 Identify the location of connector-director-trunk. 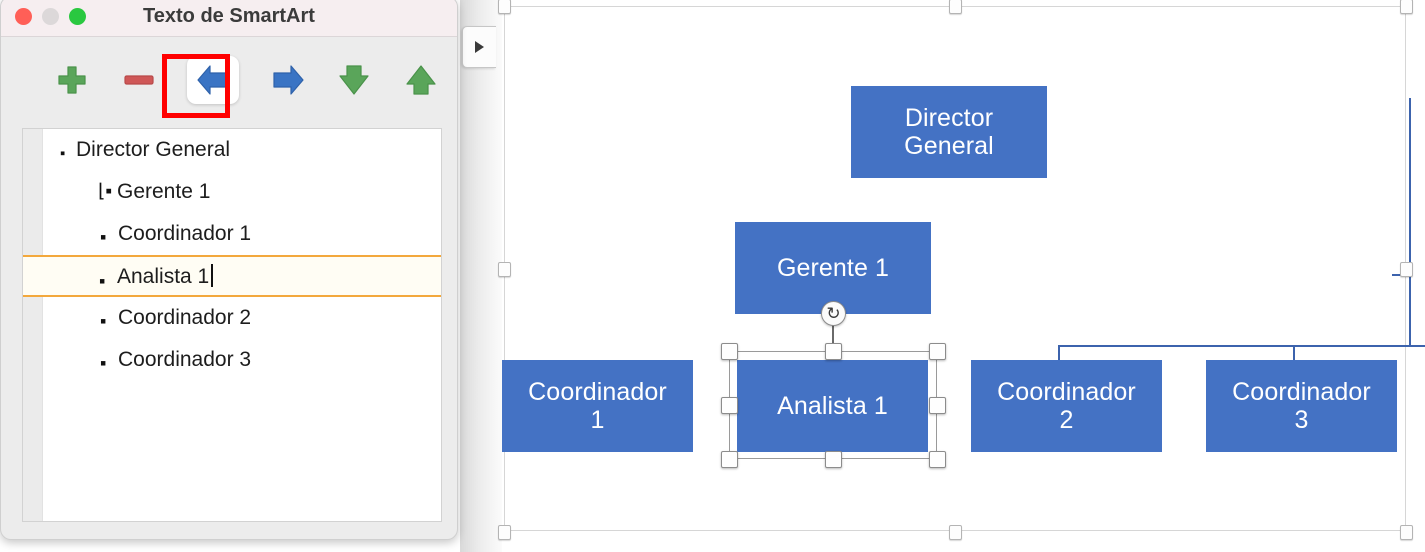
(1410, 222).